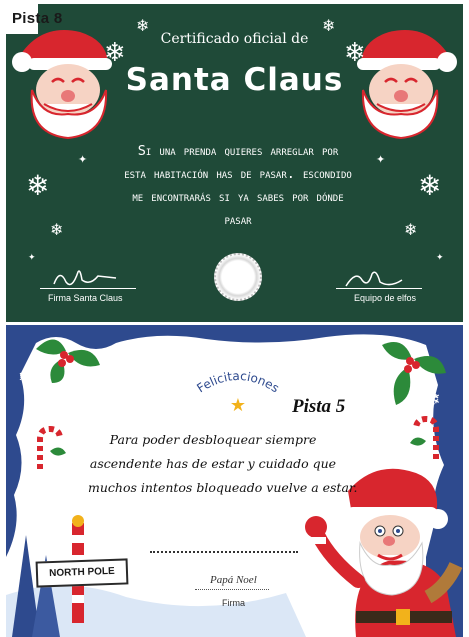  I want to click on dotted-line, so click(224, 552).